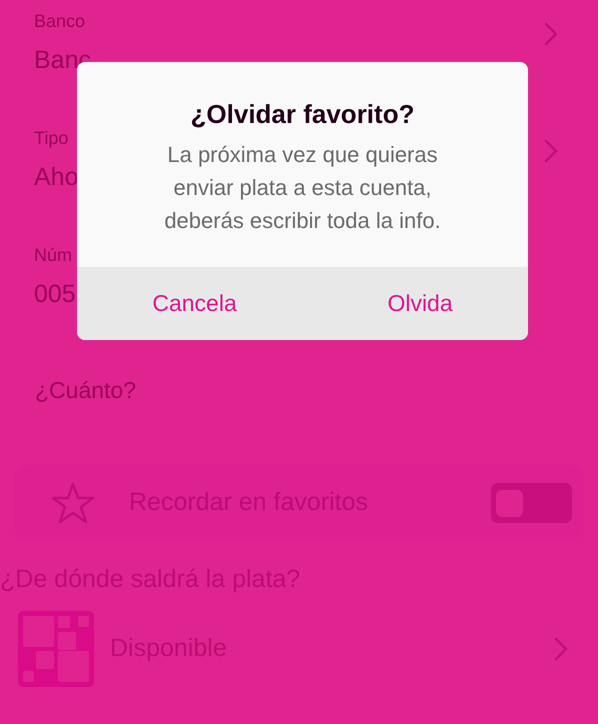 This screenshot has height=724, width=598. What do you see at coordinates (86, 390) in the screenshot?
I see `amount-label: ¿Cuánto?` at bounding box center [86, 390].